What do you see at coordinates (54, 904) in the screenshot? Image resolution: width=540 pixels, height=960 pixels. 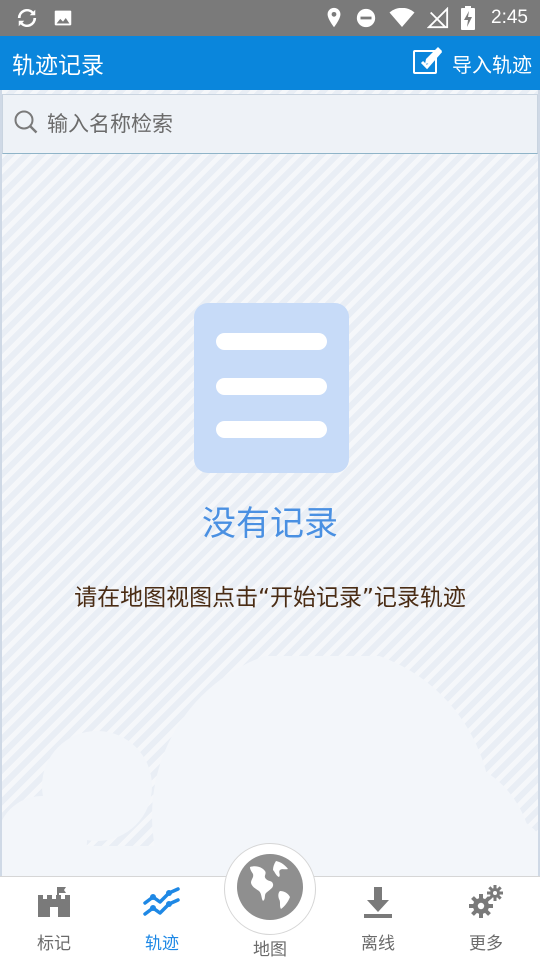 I see `castle-icon` at bounding box center [54, 904].